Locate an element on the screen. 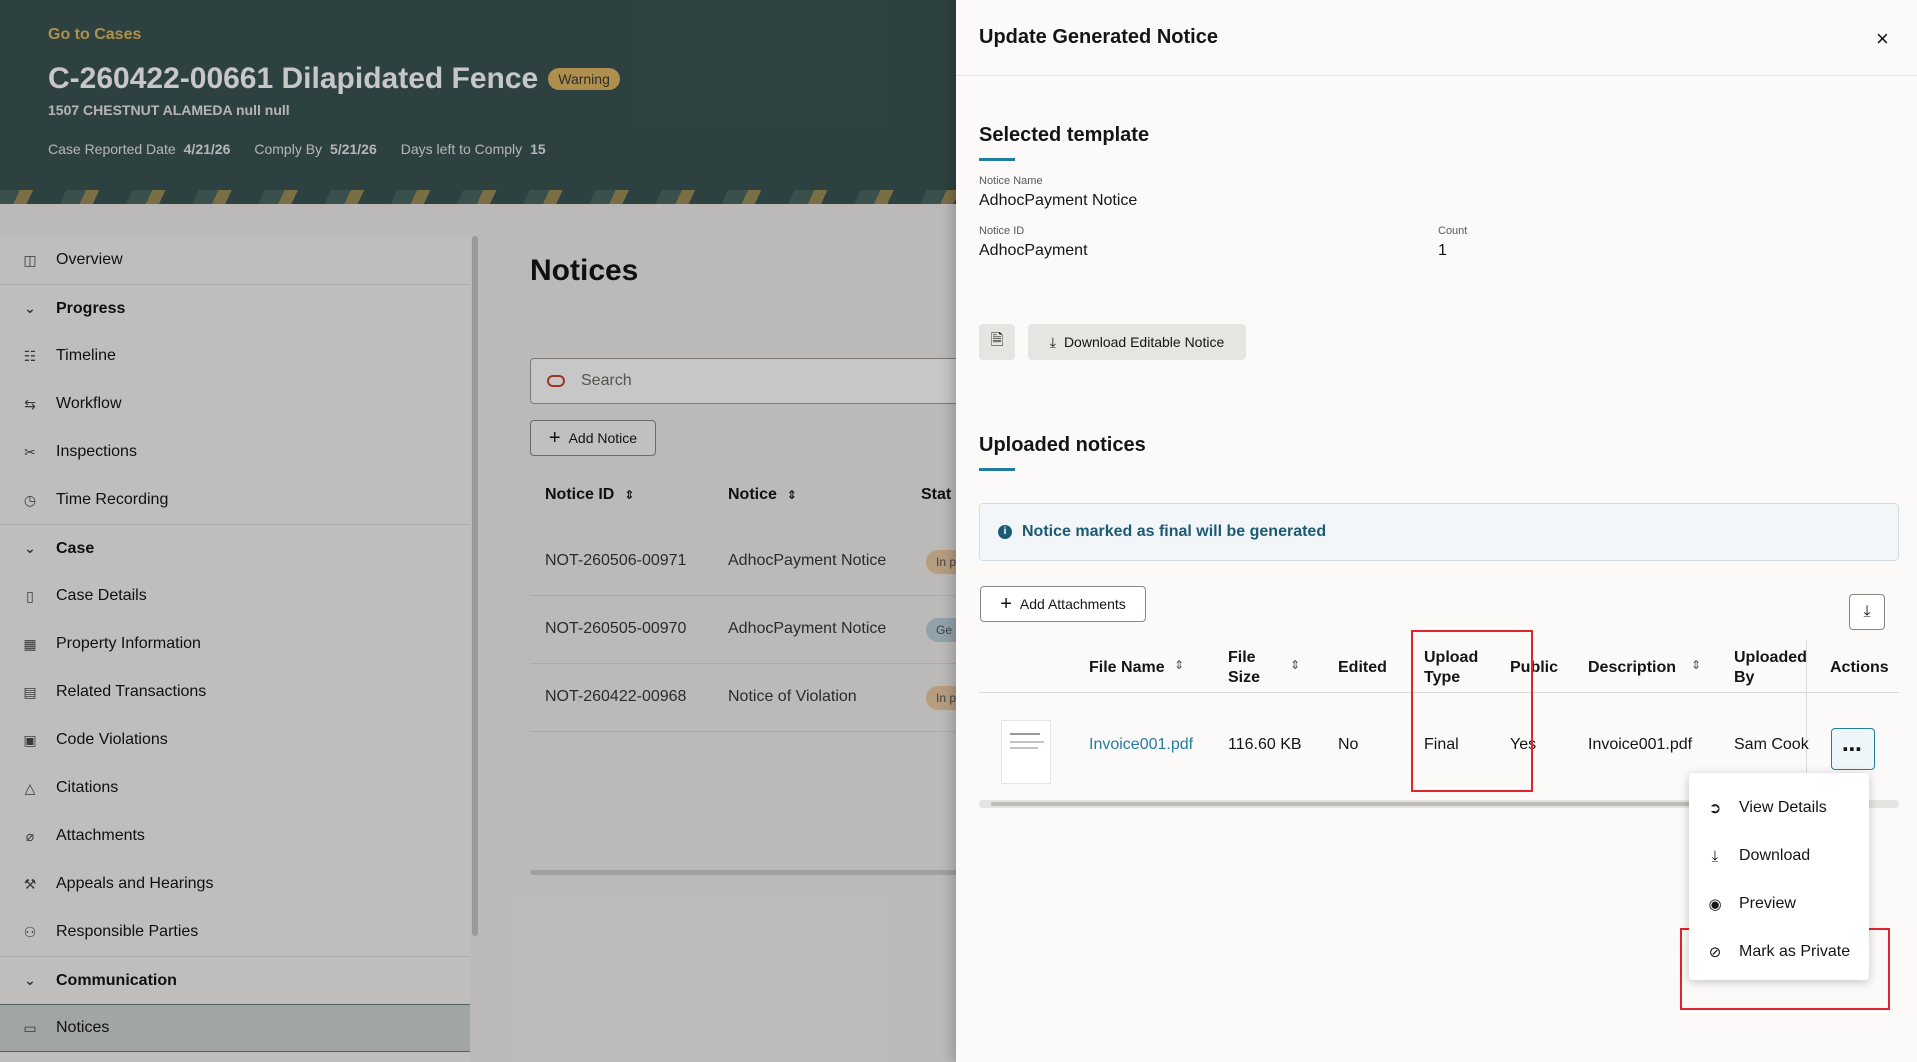  notice-id-value: AdhocPayment is located at coordinates (1033, 250).